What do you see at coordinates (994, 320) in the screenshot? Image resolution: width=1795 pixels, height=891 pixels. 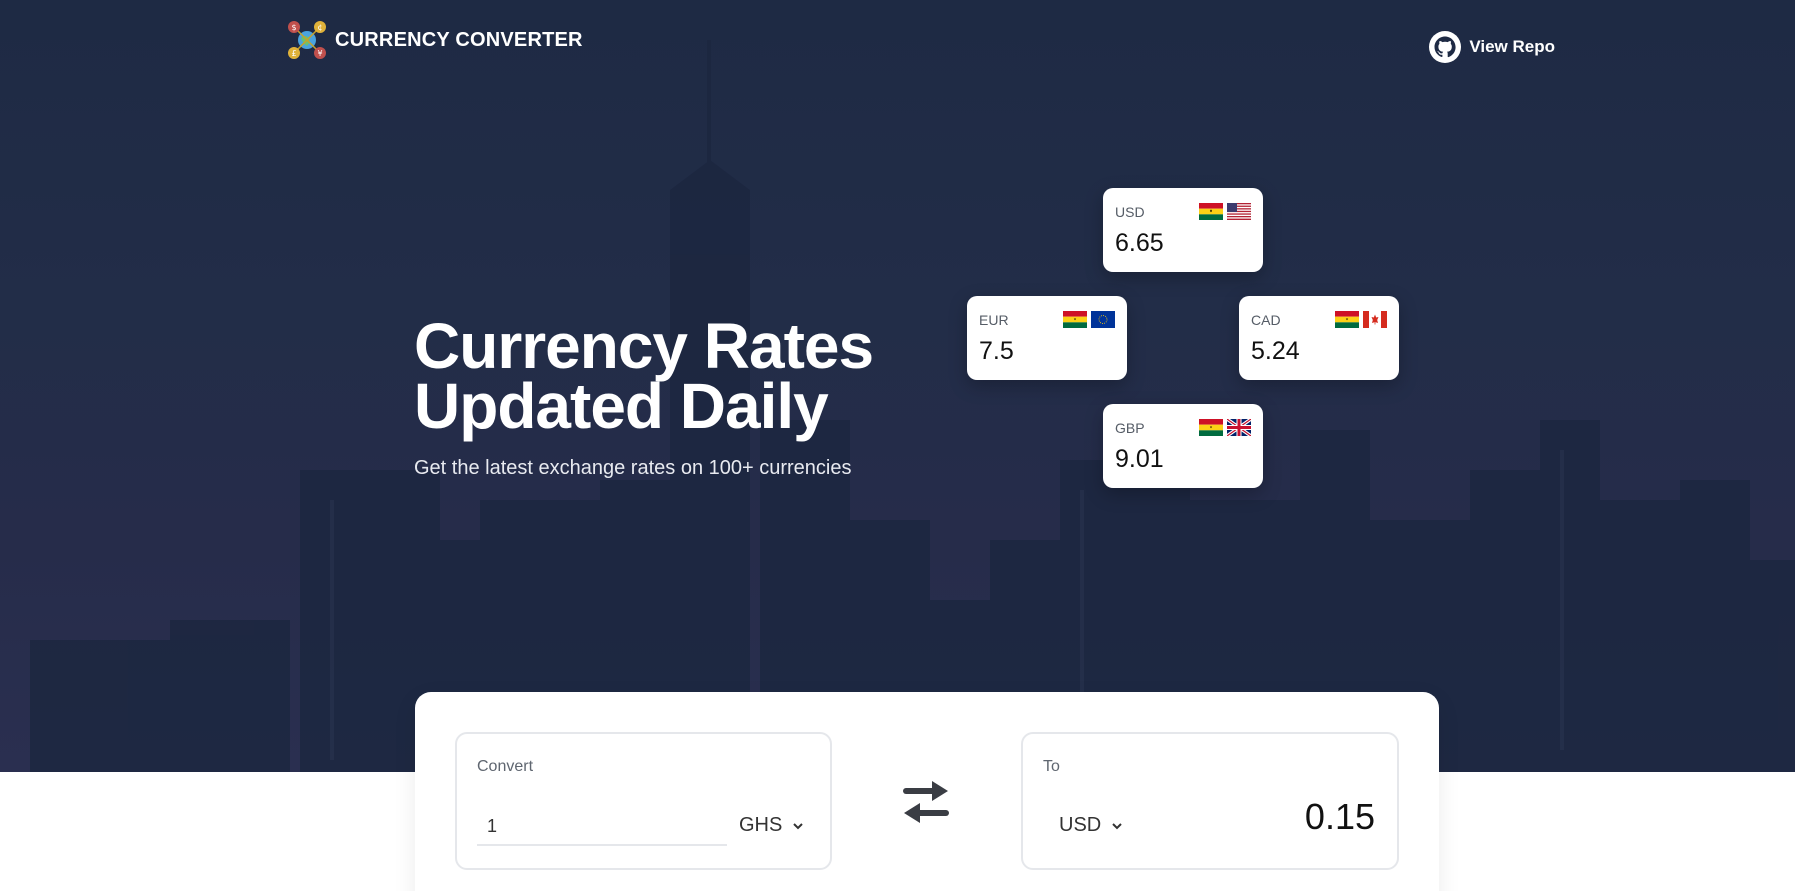 I see `rate-code: EUR` at bounding box center [994, 320].